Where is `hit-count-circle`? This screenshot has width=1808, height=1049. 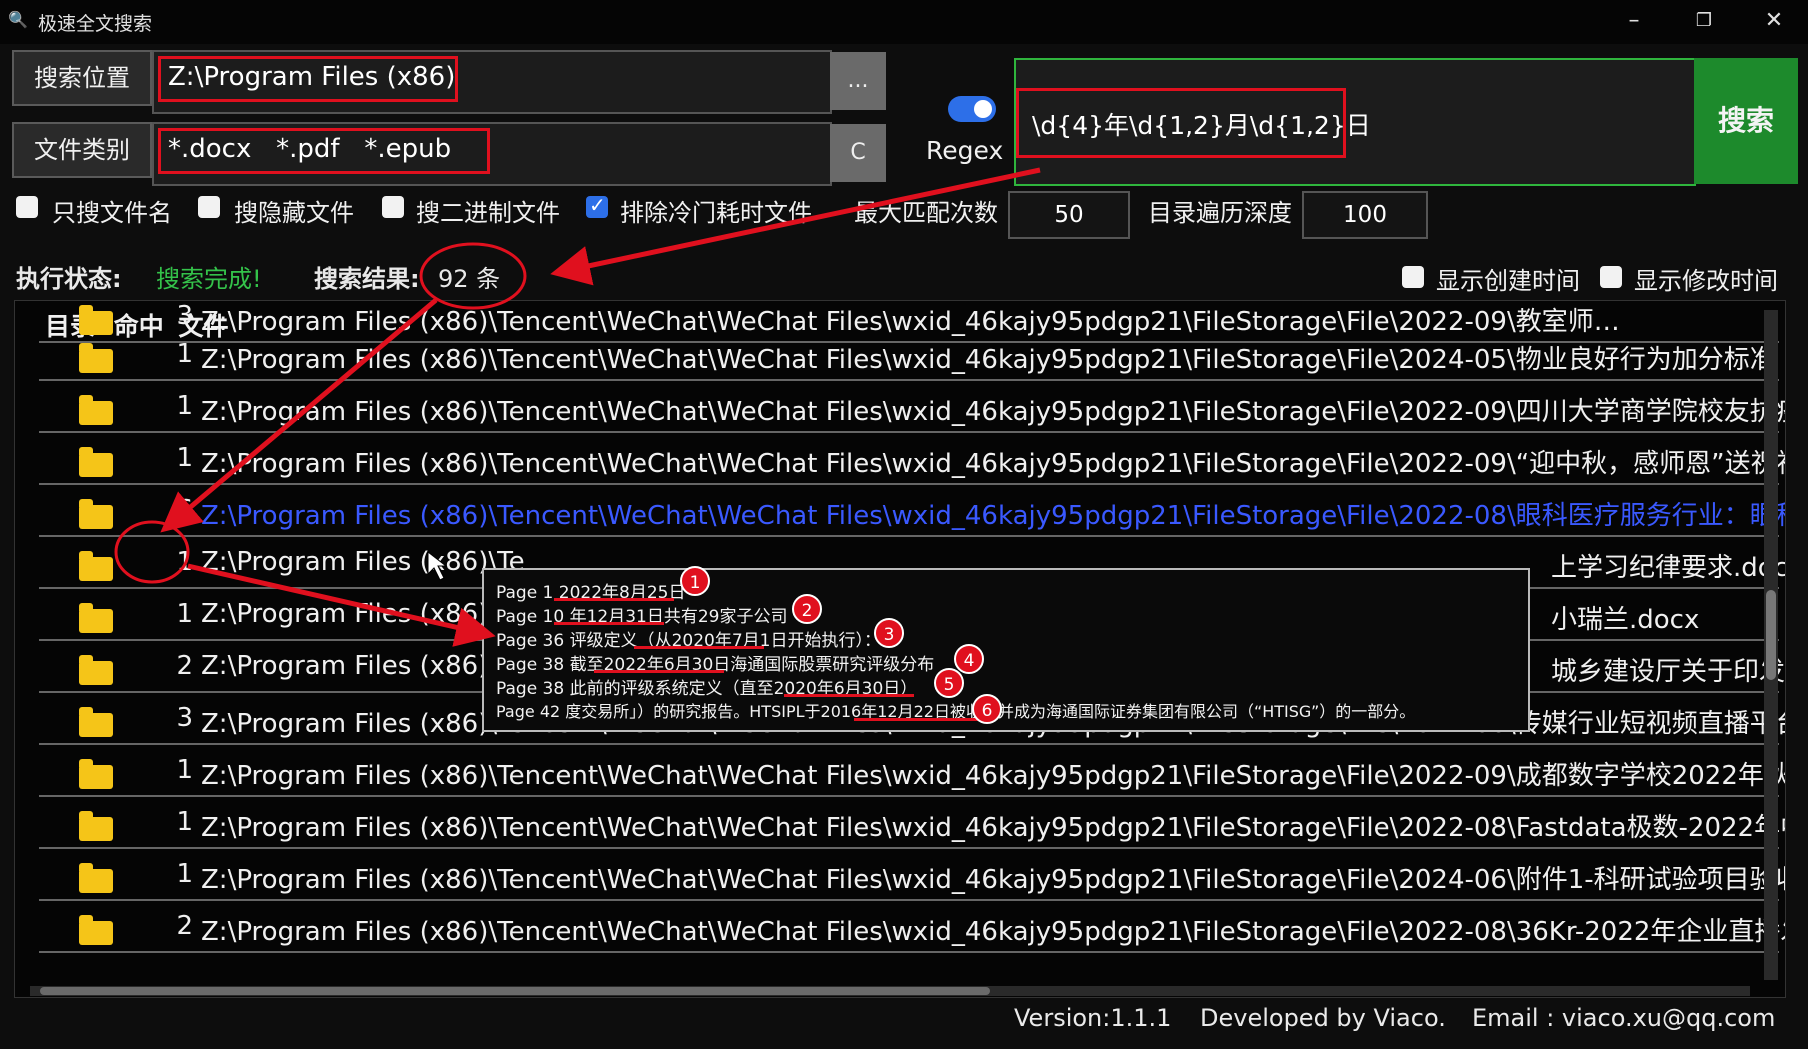 hit-count-circle is located at coordinates (152, 552).